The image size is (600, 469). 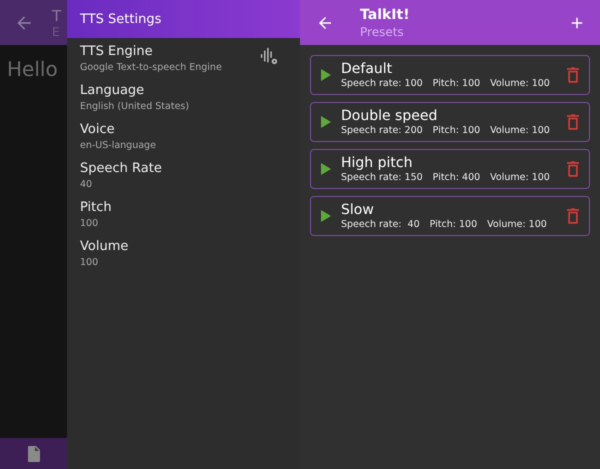 I want to click on pitch-text: Pitch: 400, so click(x=456, y=178).